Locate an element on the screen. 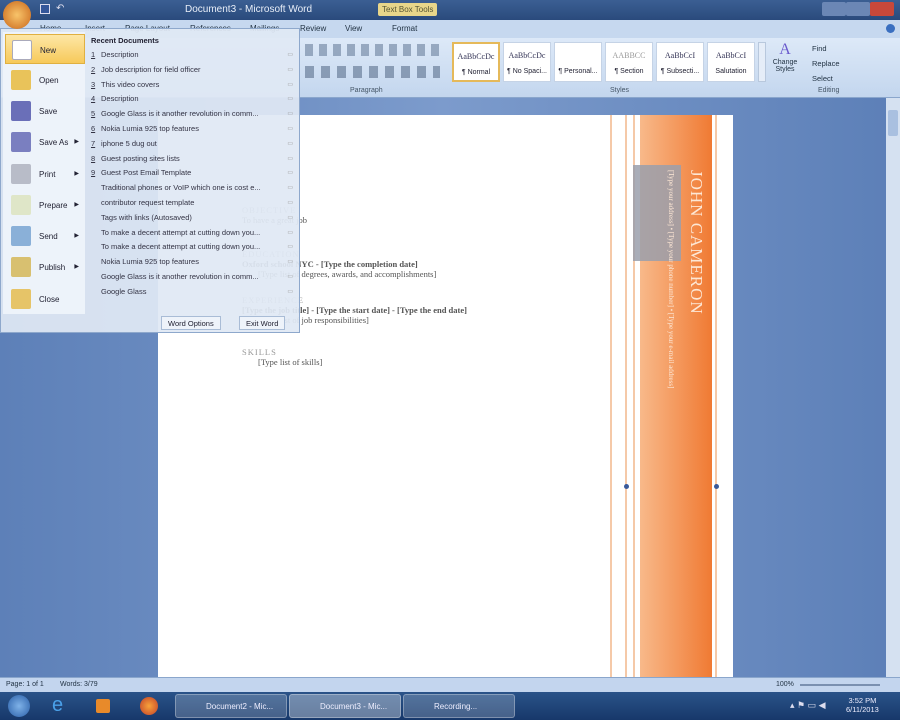 The height and width of the screenshot is (720, 900). select-button: Select is located at coordinates (826, 78).